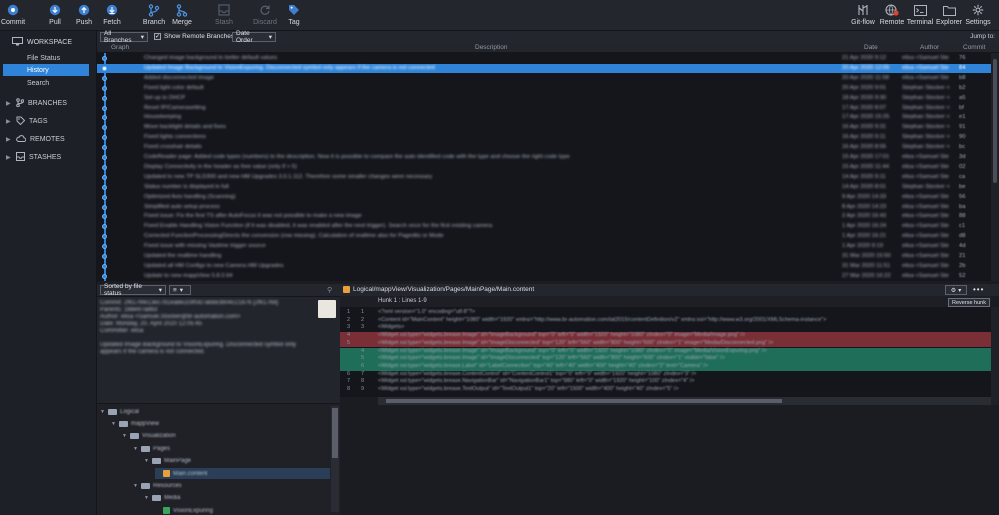 This screenshot has width=999, height=515. I want to click on tree-folder: ▼ mappView, so click(220, 423).